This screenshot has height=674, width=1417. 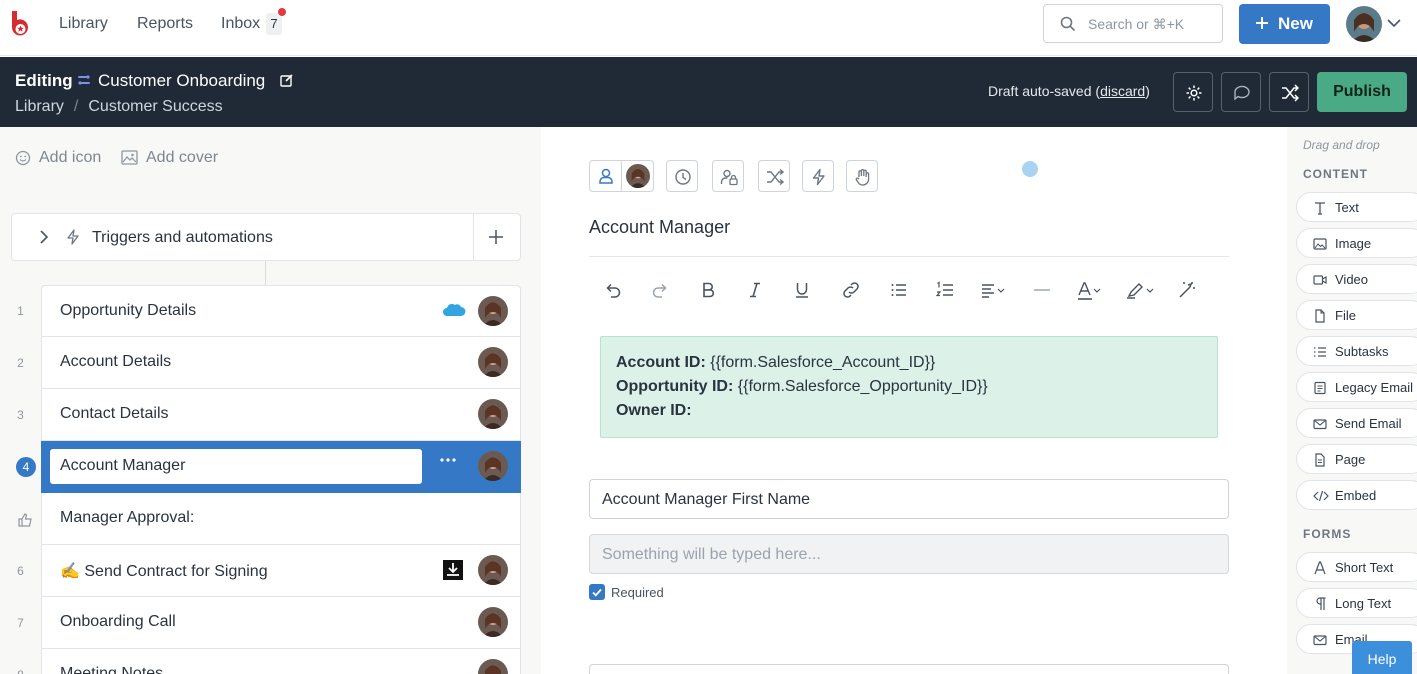 I want to click on text-color-icon, so click(x=1090, y=291).